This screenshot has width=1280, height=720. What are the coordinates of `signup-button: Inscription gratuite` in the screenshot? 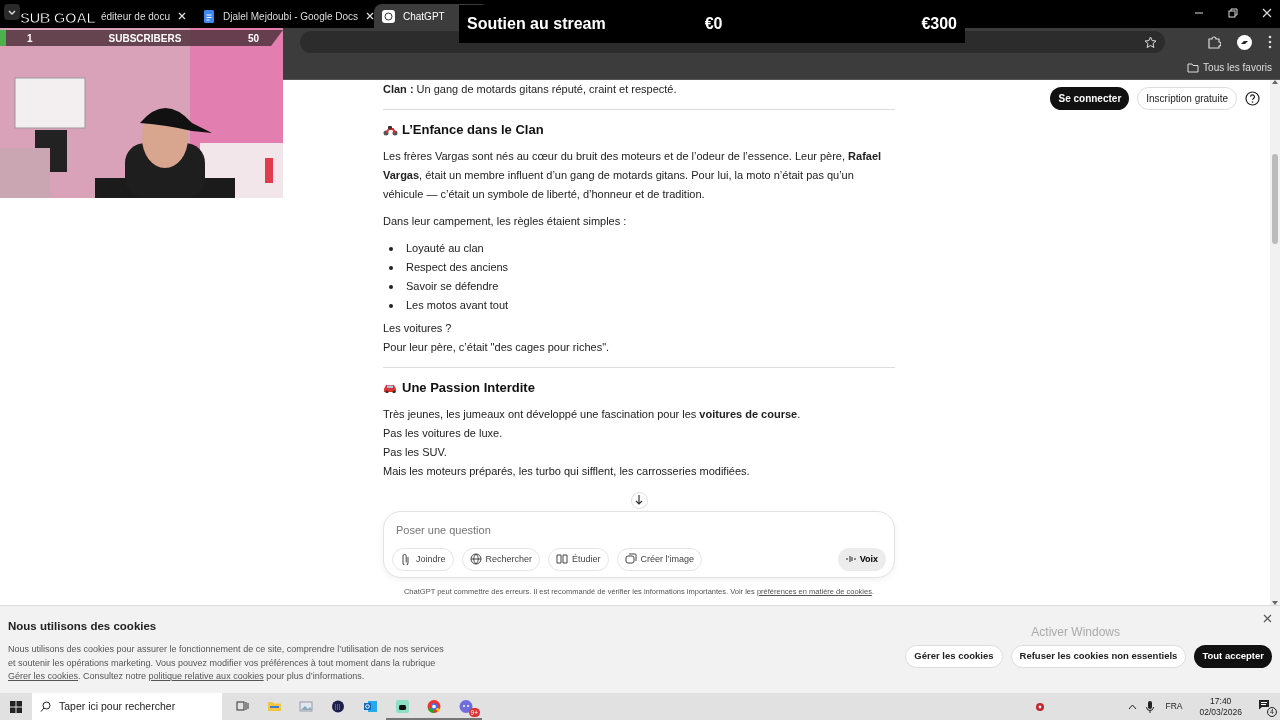 It's located at (1187, 98).